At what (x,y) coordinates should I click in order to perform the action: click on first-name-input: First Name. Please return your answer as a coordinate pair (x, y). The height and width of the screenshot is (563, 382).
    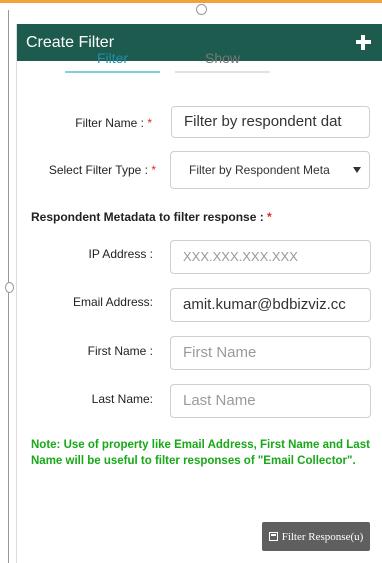
    Looking at the image, I should click on (270, 353).